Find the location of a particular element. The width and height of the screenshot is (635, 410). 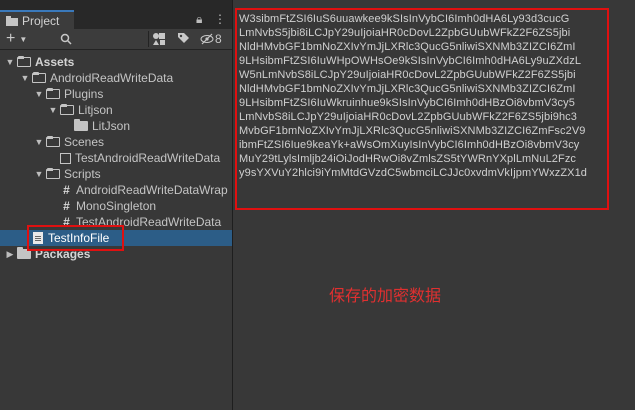

tab-label: Project is located at coordinates (41, 20).